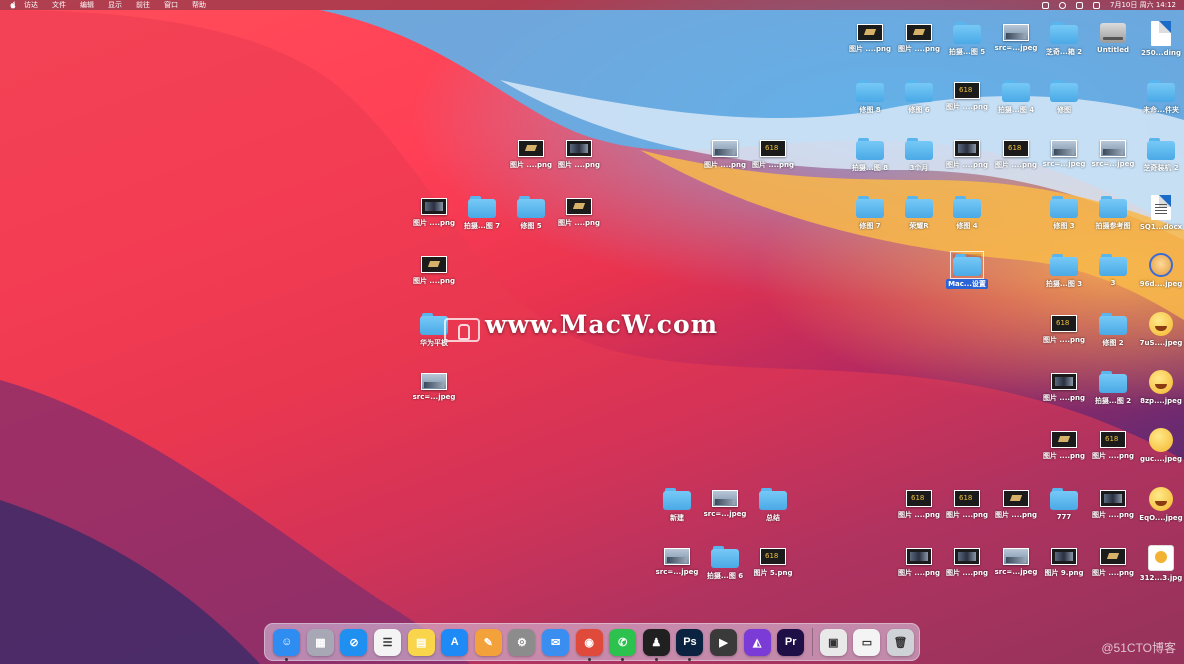 The width and height of the screenshot is (1184, 664). What do you see at coordinates (1161, 343) in the screenshot?
I see `desktop-item-label: 7uS....jpeg` at bounding box center [1161, 343].